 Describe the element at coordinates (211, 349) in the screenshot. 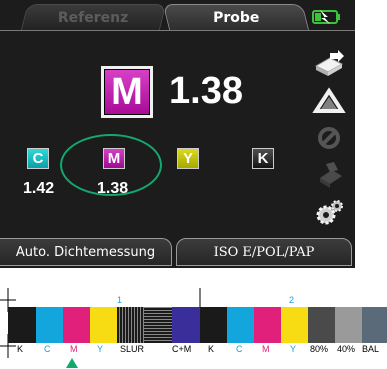

I see `label-k-2: K` at that location.